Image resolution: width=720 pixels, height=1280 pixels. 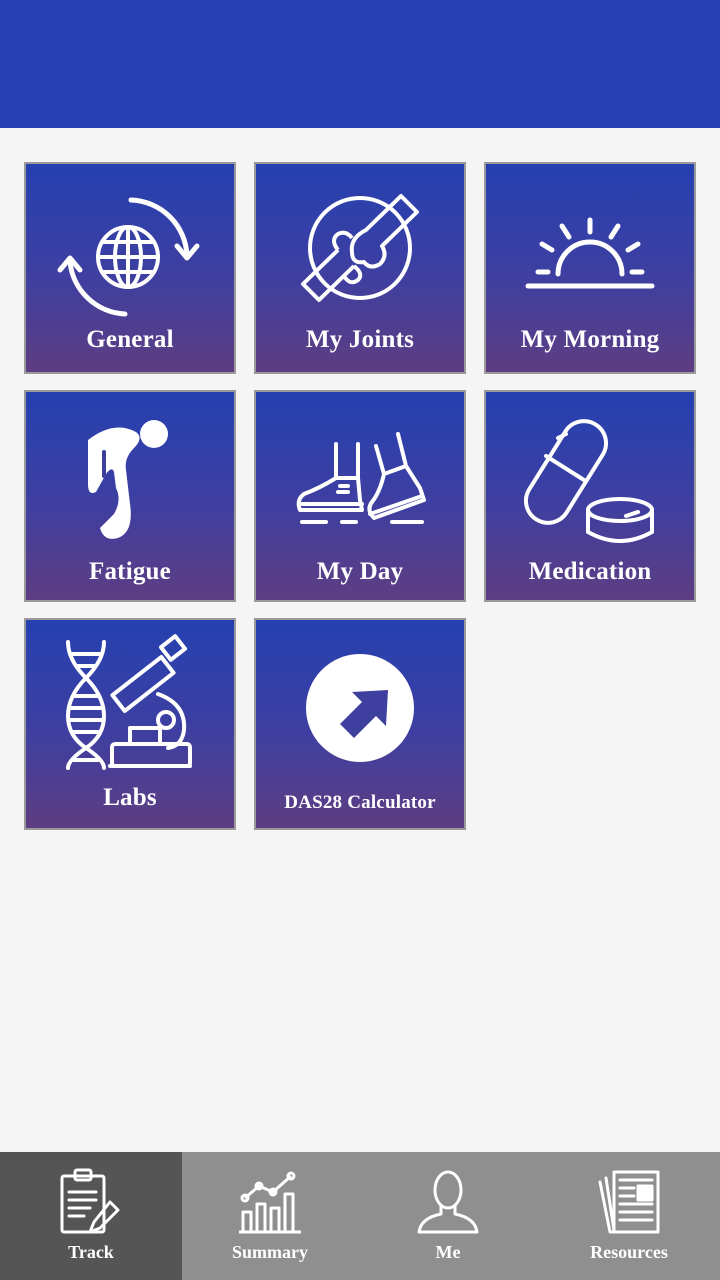 I want to click on tab-label: Me, so click(x=448, y=1252).